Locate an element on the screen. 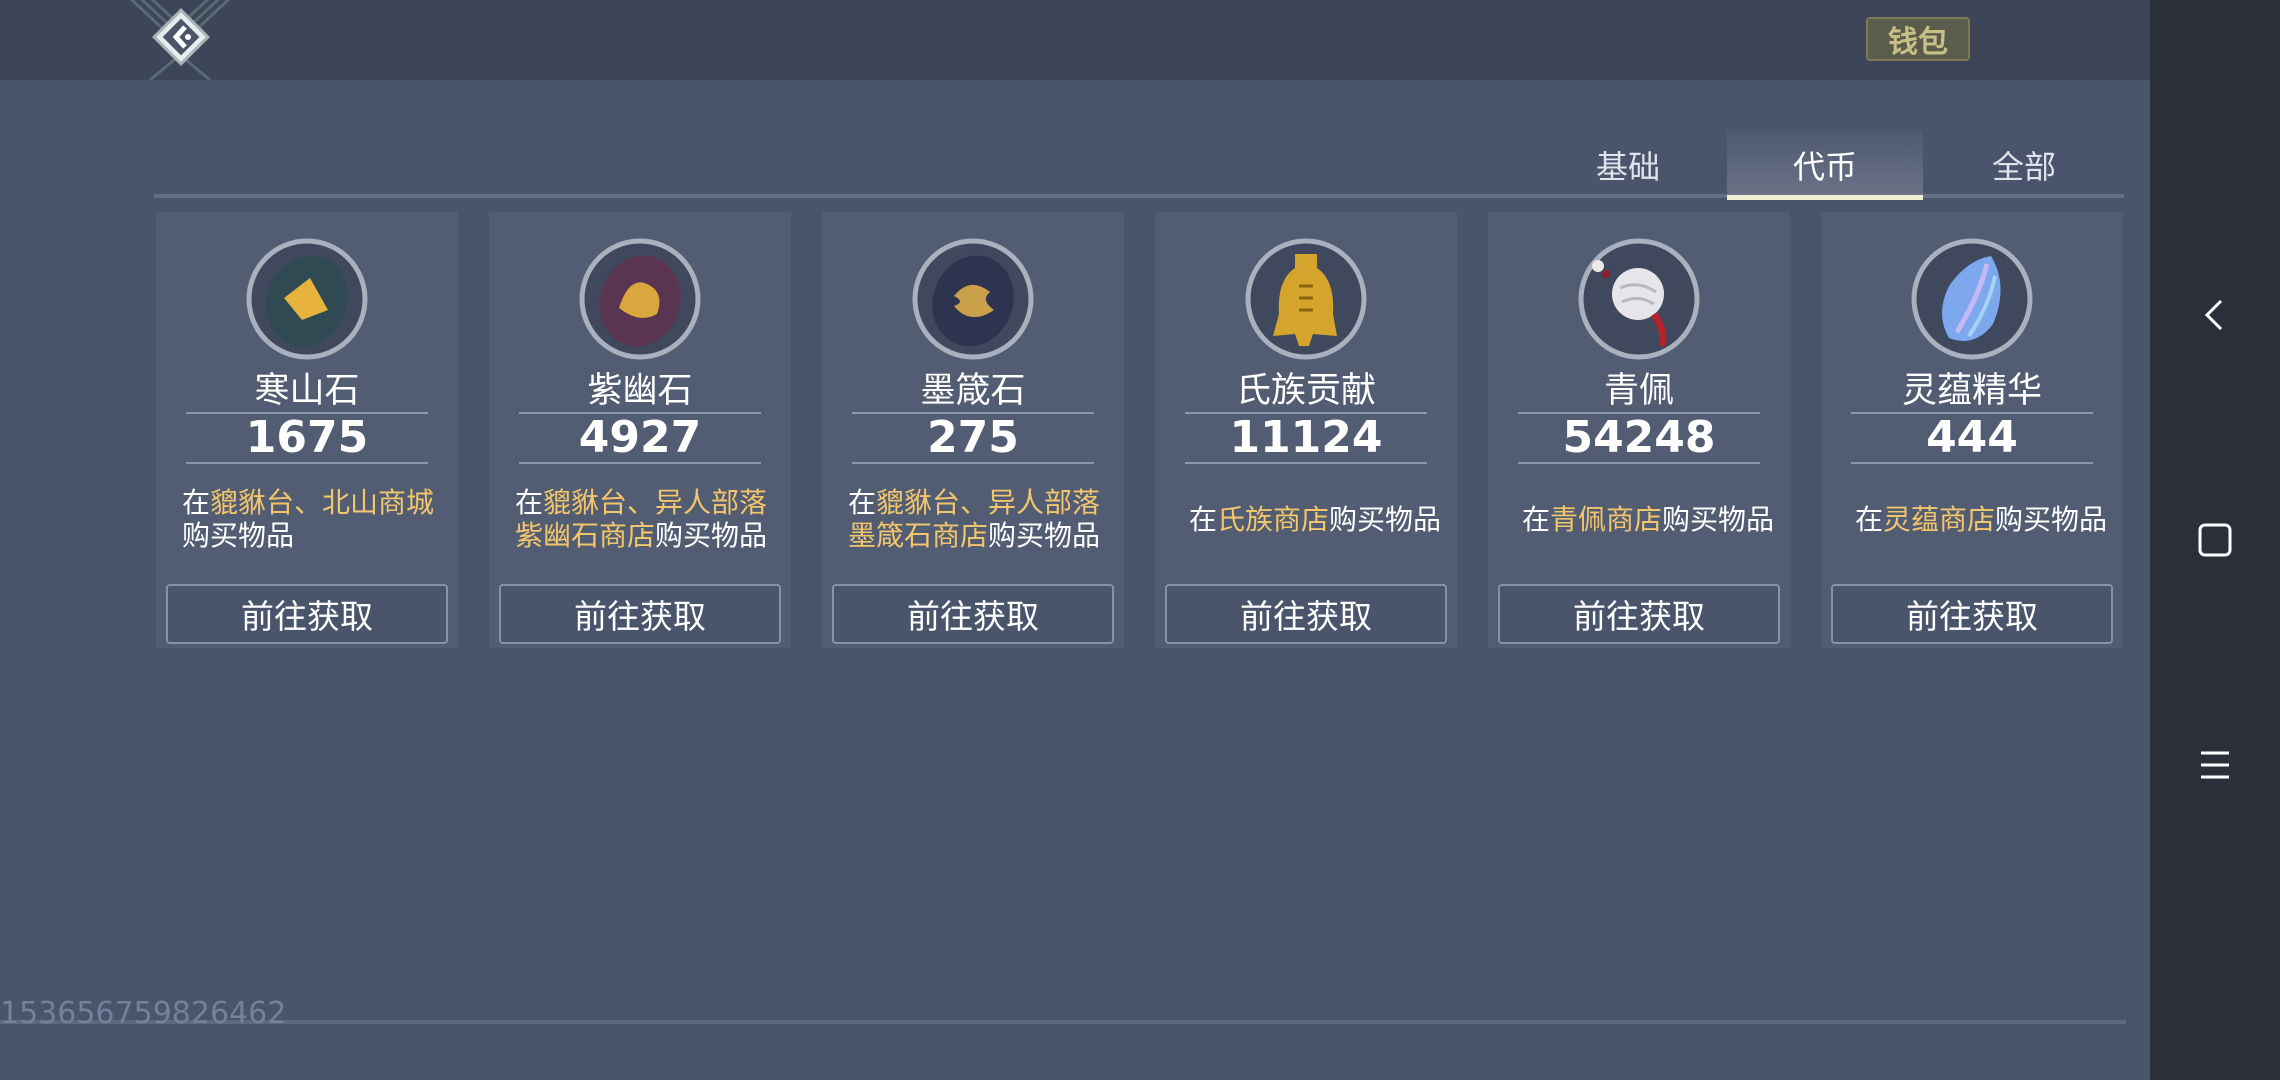 The width and height of the screenshot is (2280, 1080). ziyou-stone-icon is located at coordinates (640, 299).